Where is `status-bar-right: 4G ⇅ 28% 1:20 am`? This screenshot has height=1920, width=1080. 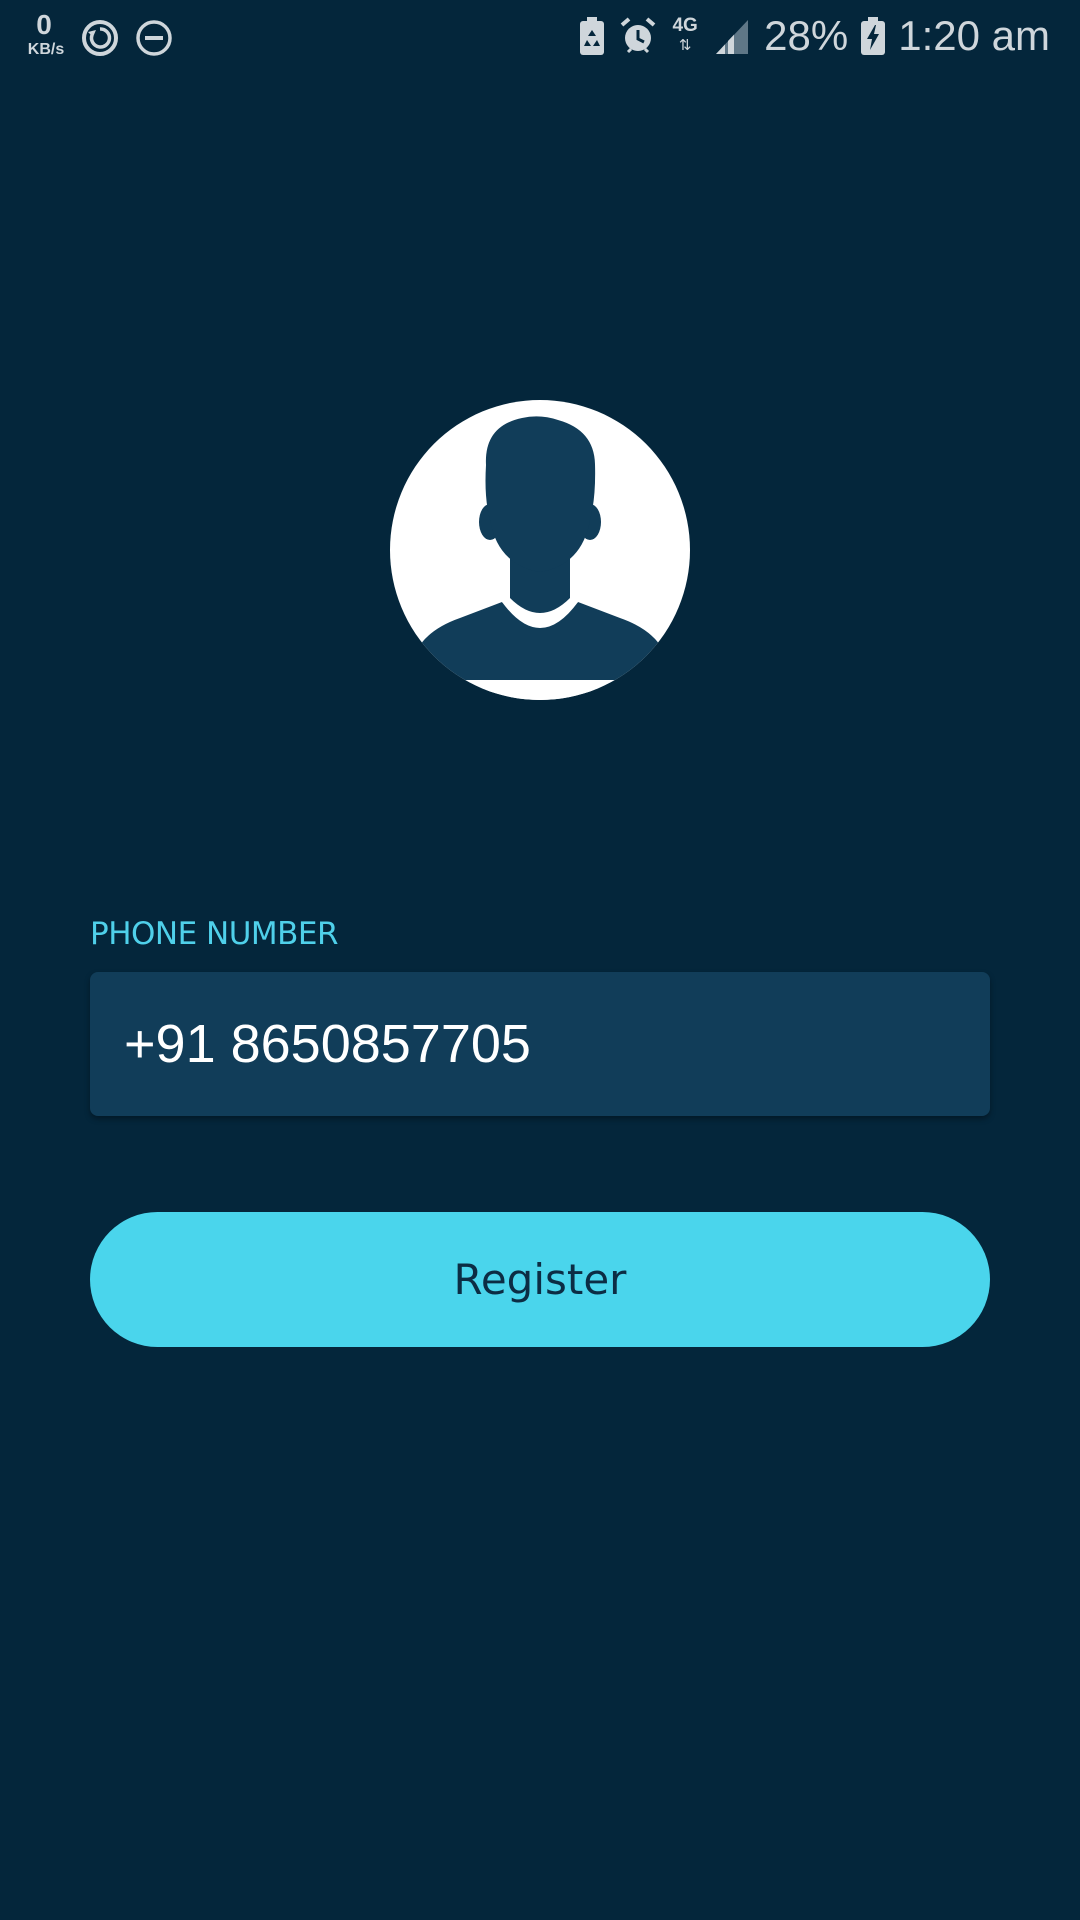
status-bar-right: 4G ⇅ 28% 1:20 am is located at coordinates (814, 36).